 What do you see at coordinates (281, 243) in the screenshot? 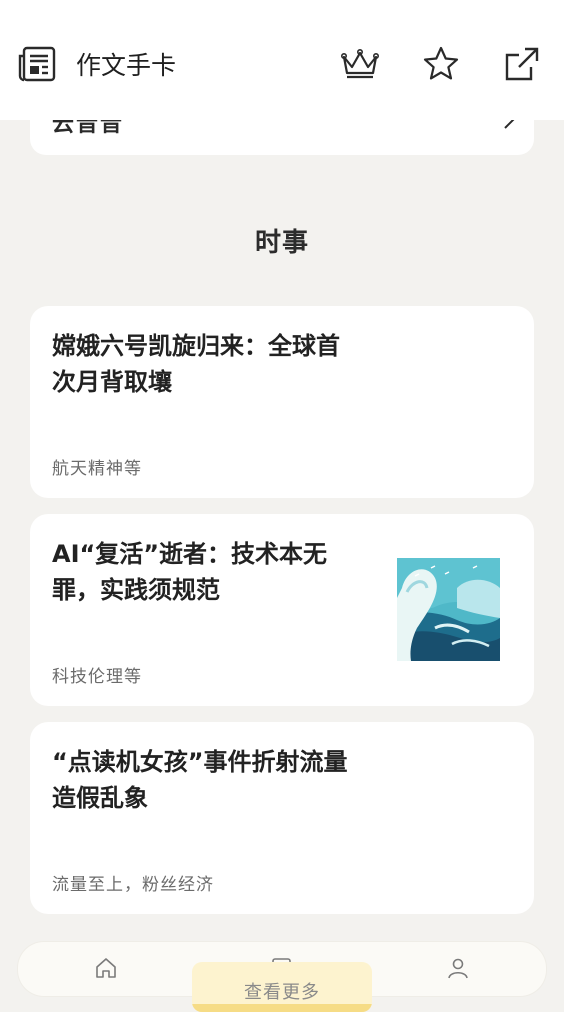
I see `section-title: 时事` at bounding box center [281, 243].